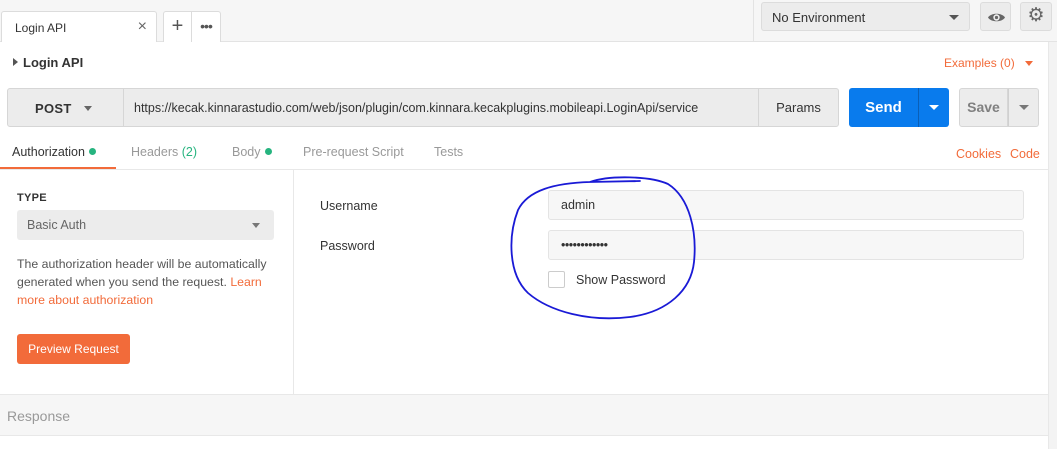 The image size is (1057, 449). I want to click on username-input, so click(786, 205).